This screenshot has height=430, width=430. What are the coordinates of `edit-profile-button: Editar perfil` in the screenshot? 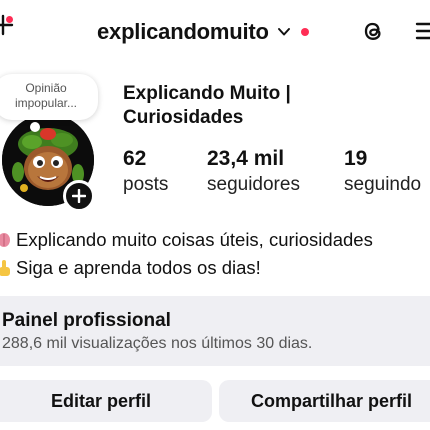 It's located at (106, 401).